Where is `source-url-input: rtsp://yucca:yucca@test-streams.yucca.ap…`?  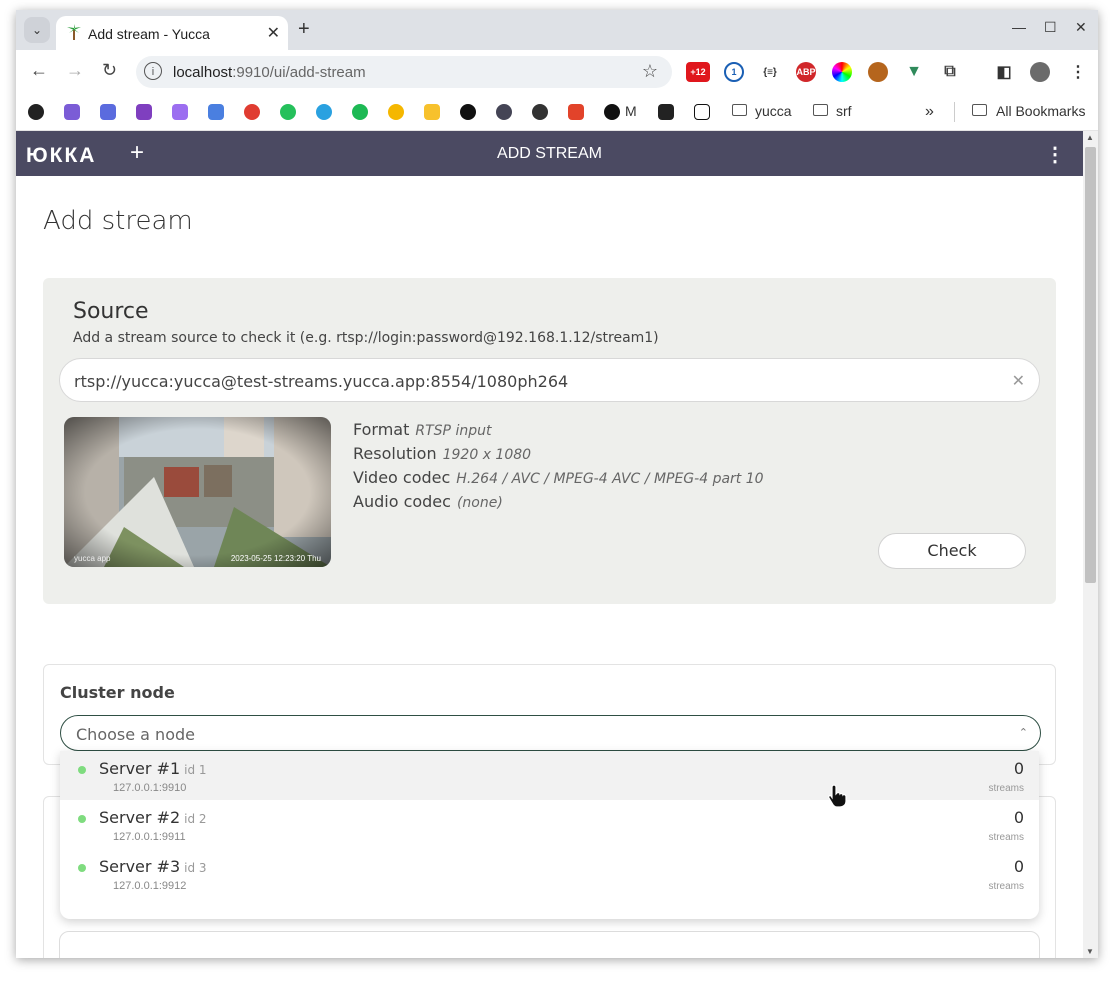 source-url-input: rtsp://yucca:yucca@test-streams.yucca.ap… is located at coordinates (549, 380).